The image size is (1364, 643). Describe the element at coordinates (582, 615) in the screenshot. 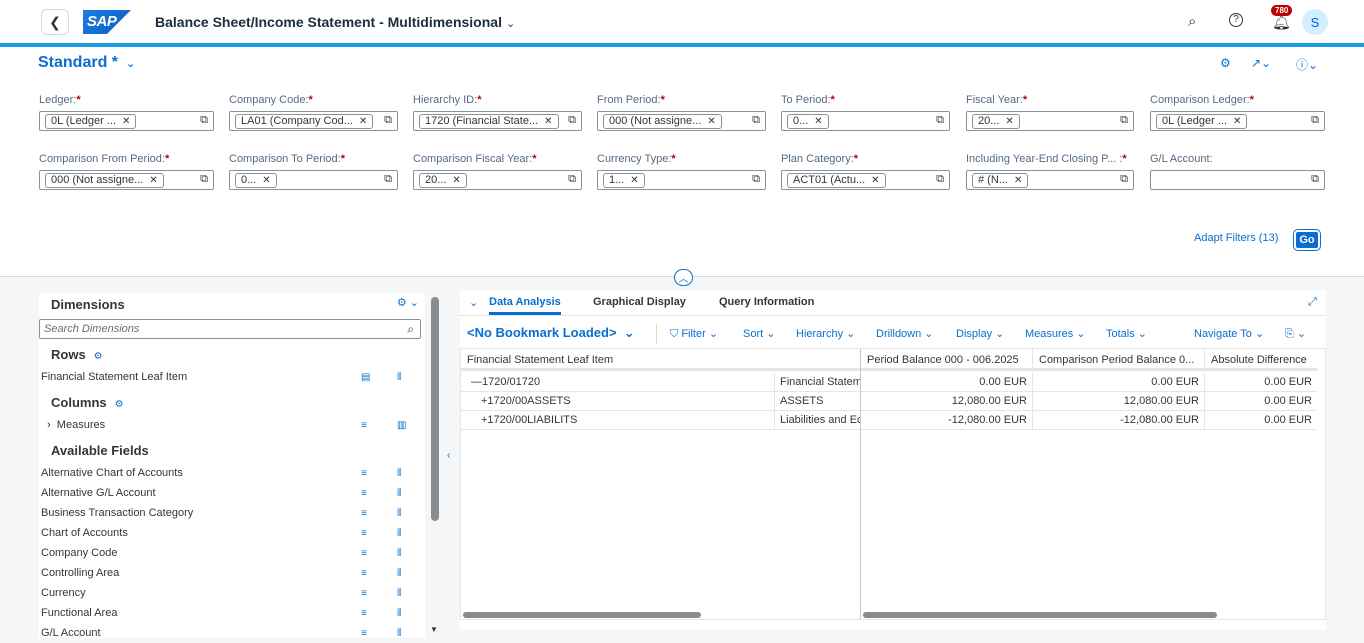

I see `horizontal-scrollbar-left` at that location.